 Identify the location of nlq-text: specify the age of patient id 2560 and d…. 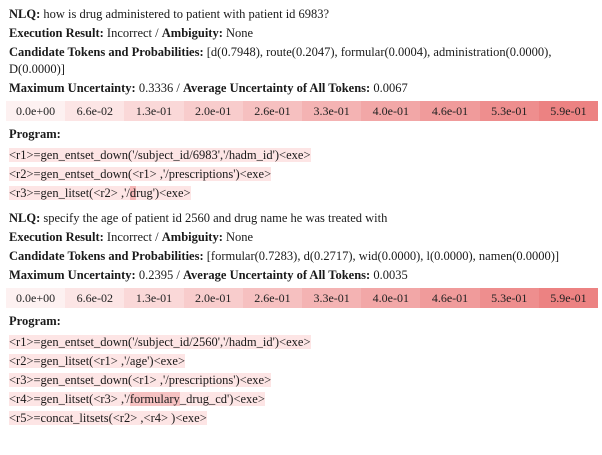
(215, 218).